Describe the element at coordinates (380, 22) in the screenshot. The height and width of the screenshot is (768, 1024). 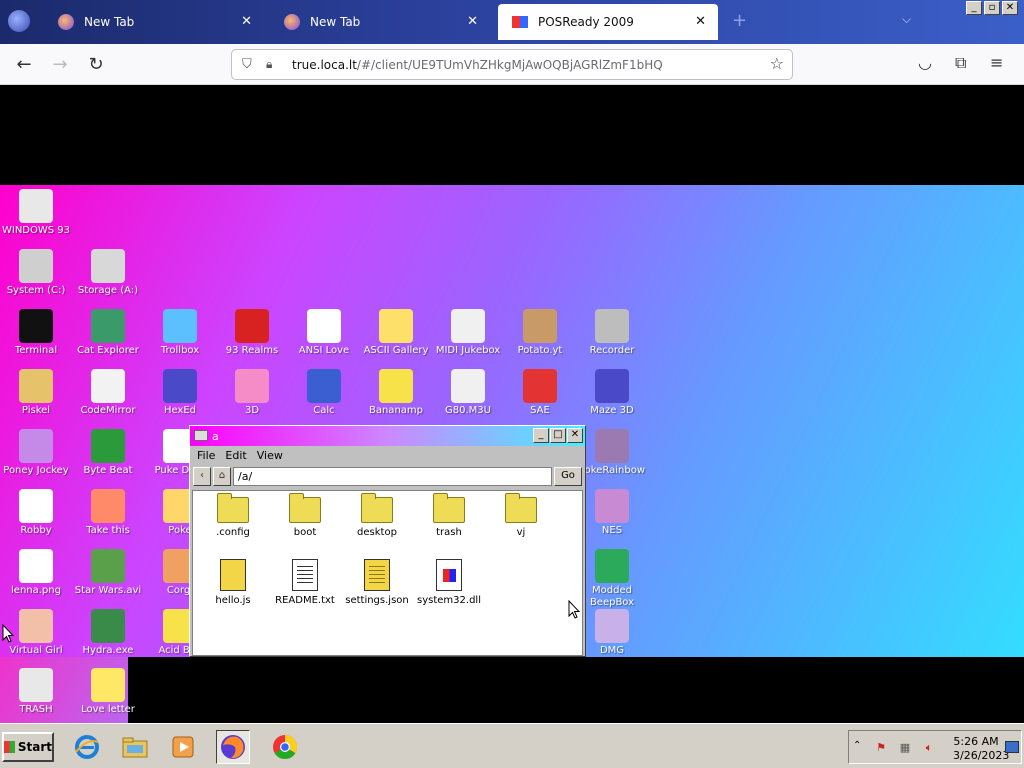
I see `tab-new-tab-2: New Tab ✕` at that location.